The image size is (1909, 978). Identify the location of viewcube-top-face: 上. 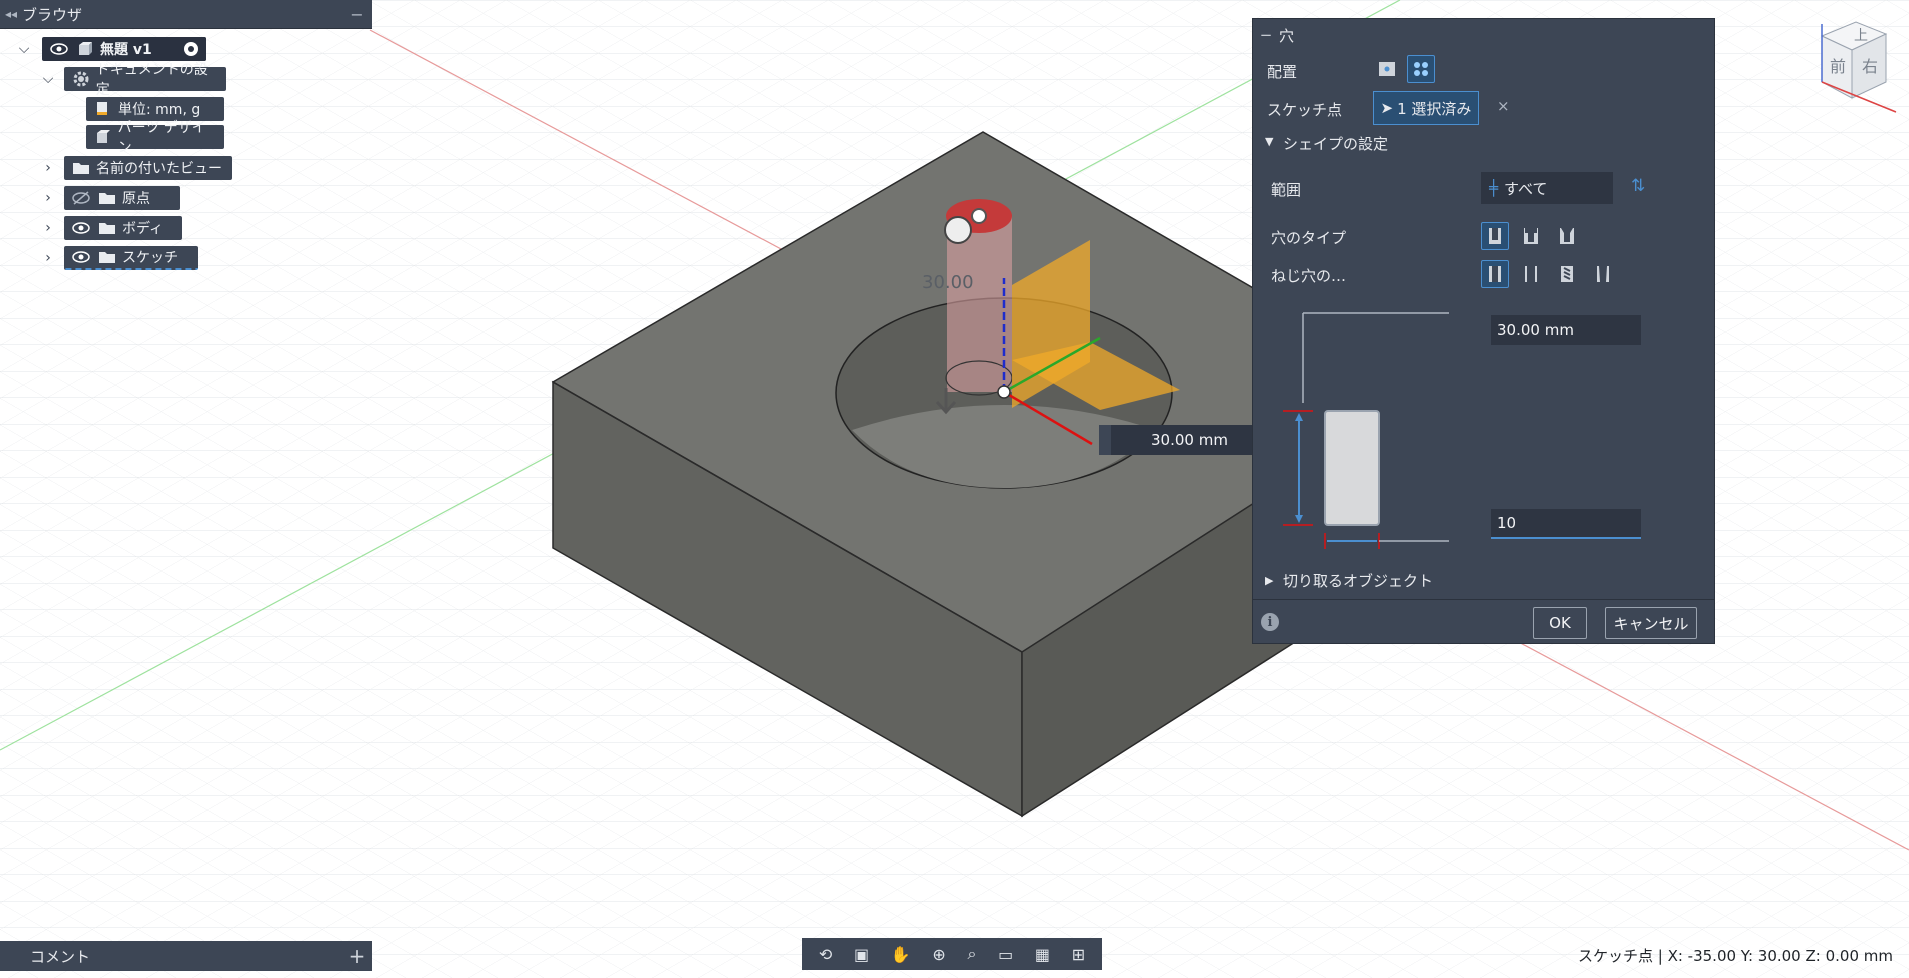
(1861, 36).